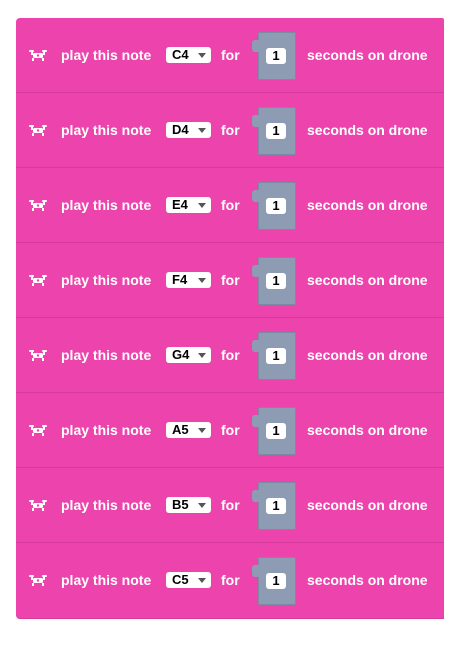  I want to click on note-value: C5, so click(180, 579).